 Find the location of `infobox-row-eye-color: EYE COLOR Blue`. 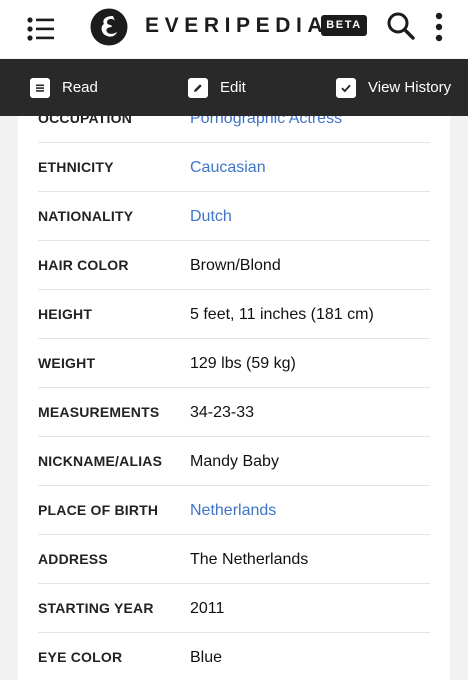

infobox-row-eye-color: EYE COLOR Blue is located at coordinates (234, 656).